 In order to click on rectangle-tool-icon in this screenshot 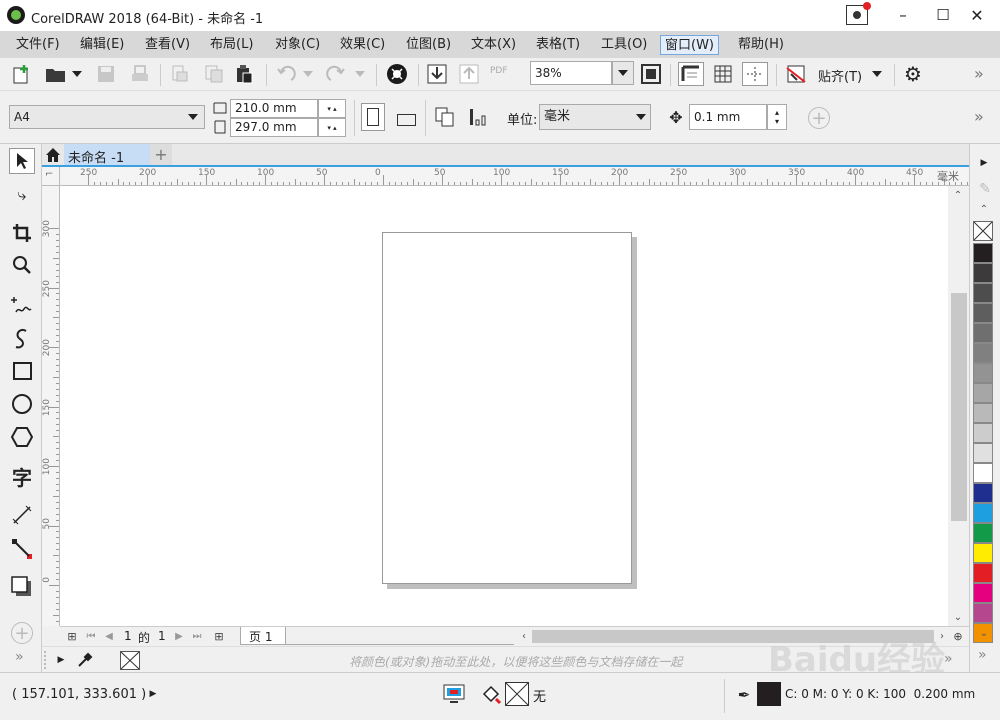, I will do `click(22, 371)`.